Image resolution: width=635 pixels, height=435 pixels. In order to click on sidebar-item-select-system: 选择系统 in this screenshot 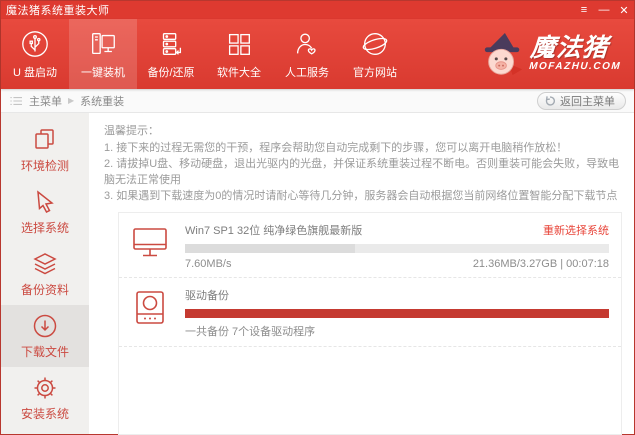, I will do `click(45, 212)`.